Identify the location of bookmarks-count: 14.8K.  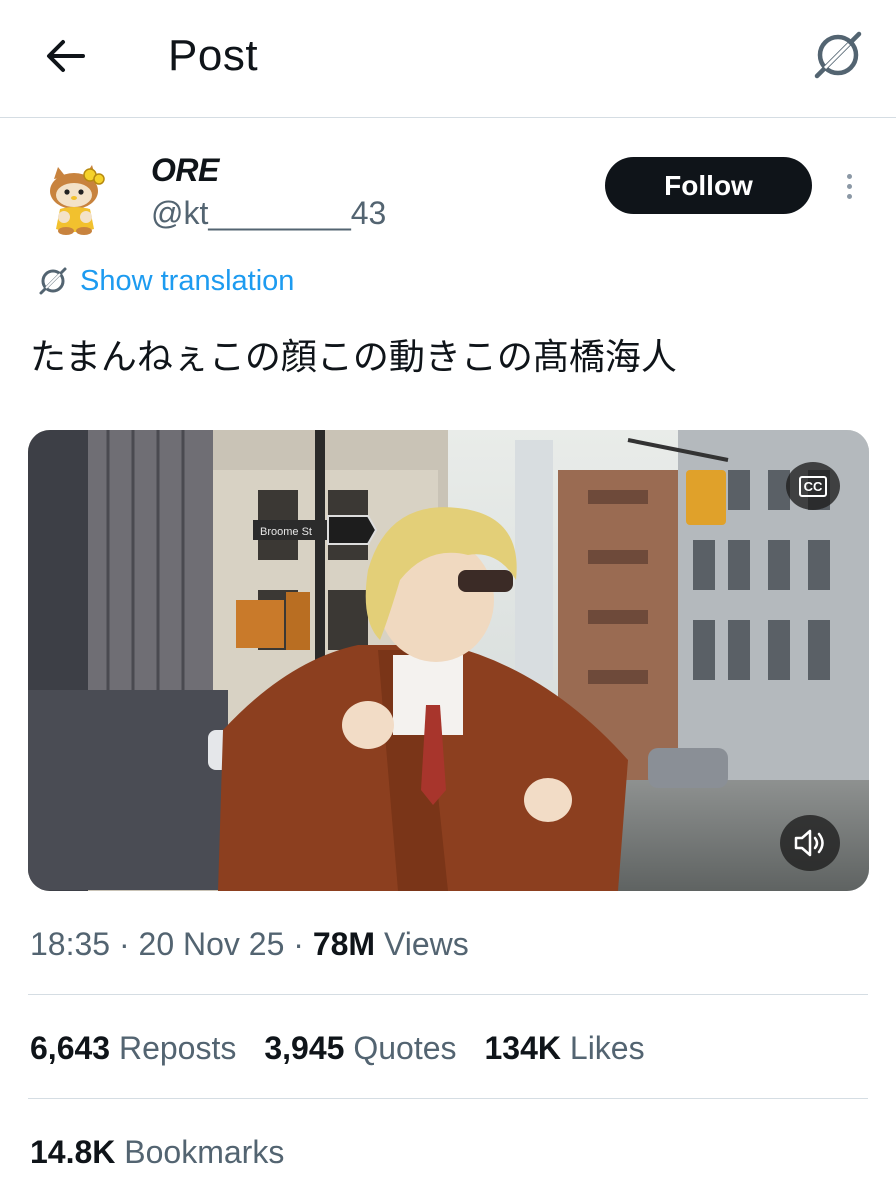
(73, 1152).